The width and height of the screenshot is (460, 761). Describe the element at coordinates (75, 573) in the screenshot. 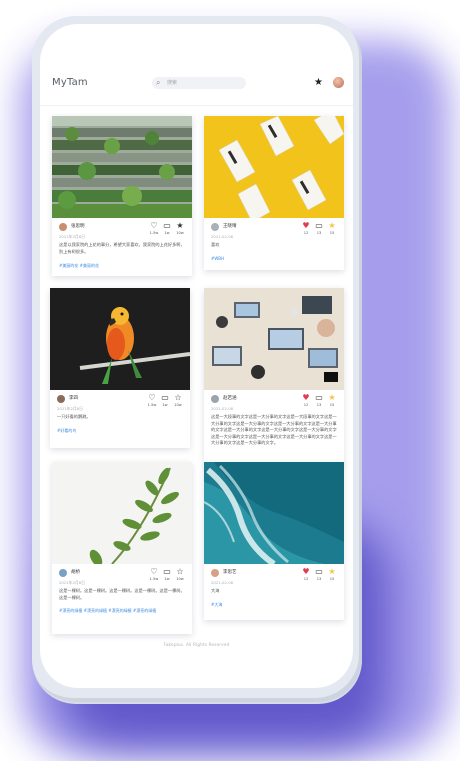

I see `post-username: 胡桥` at that location.